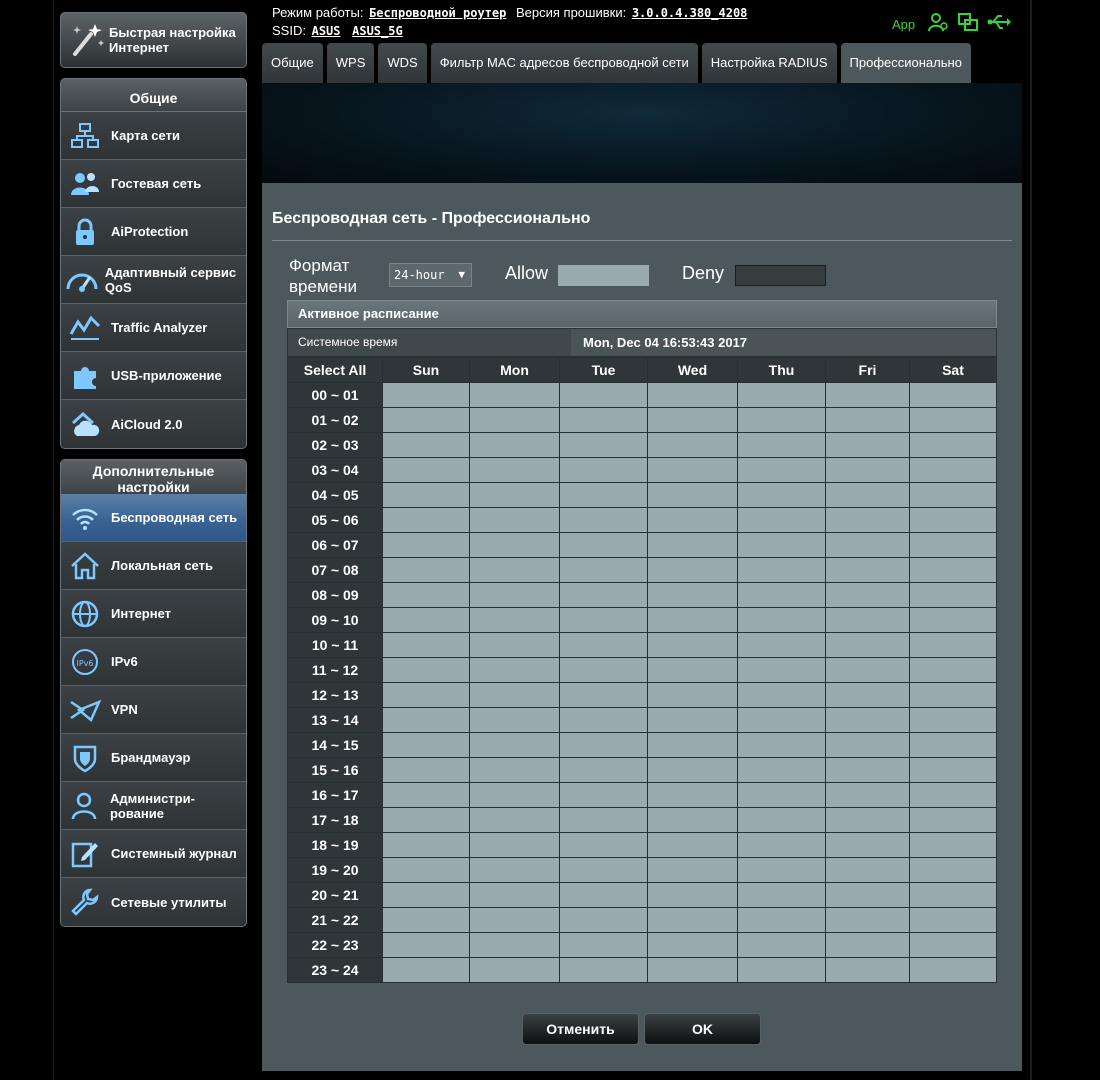 The height and width of the screenshot is (1080, 1100). What do you see at coordinates (153, 614) in the screenshot?
I see `sidebar-item-advanced-2: Интернет` at bounding box center [153, 614].